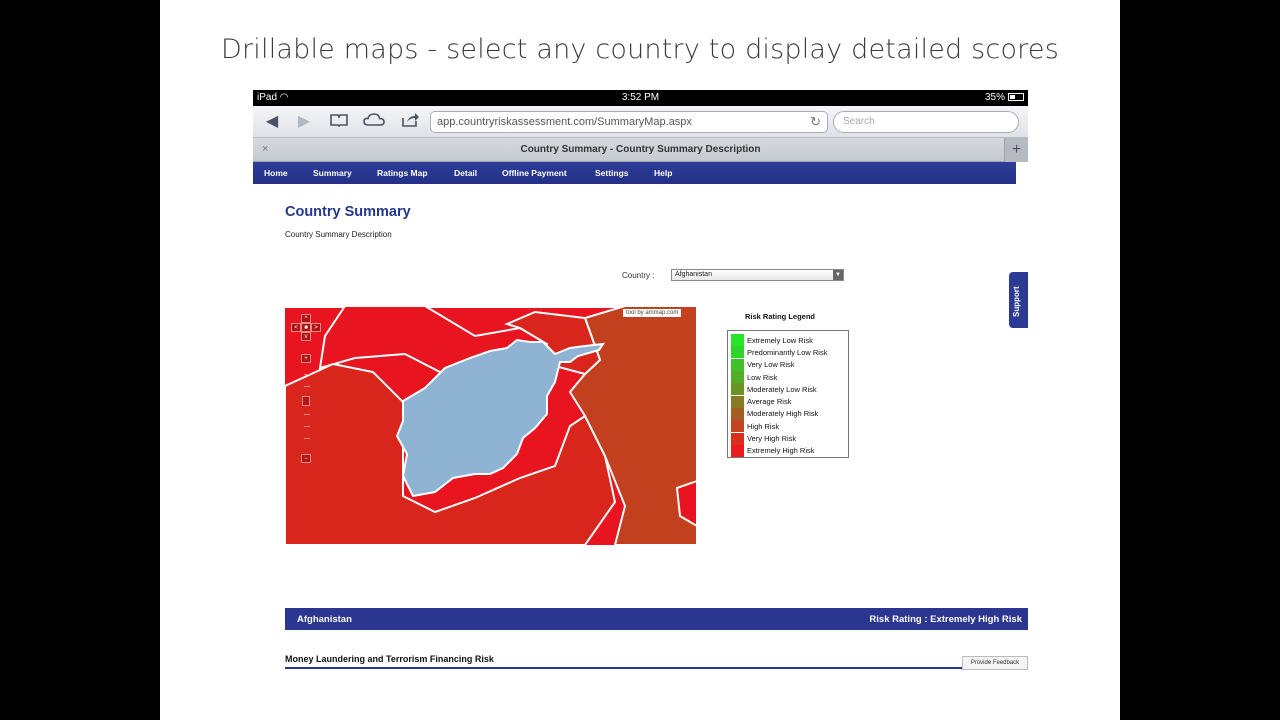 Image resolution: width=1280 pixels, height=720 pixels. Describe the element at coordinates (306, 327) in the screenshot. I see `home-icon: ■` at that location.